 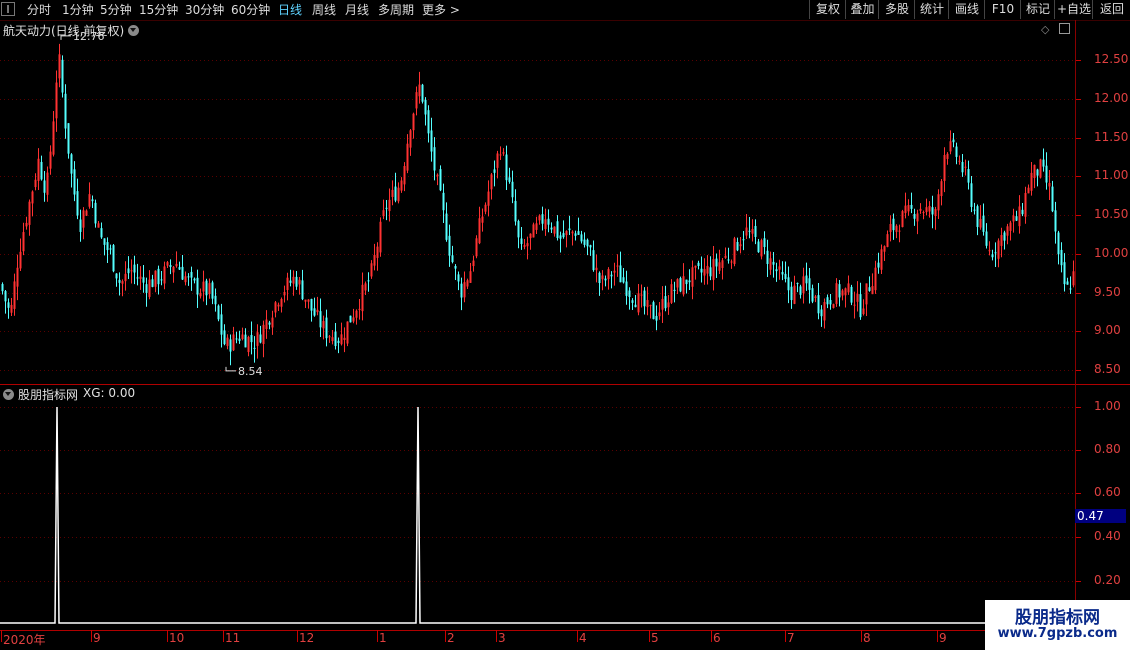 What do you see at coordinates (78, 10) in the screenshot?
I see `period-tab-1min: 1分钟` at bounding box center [78, 10].